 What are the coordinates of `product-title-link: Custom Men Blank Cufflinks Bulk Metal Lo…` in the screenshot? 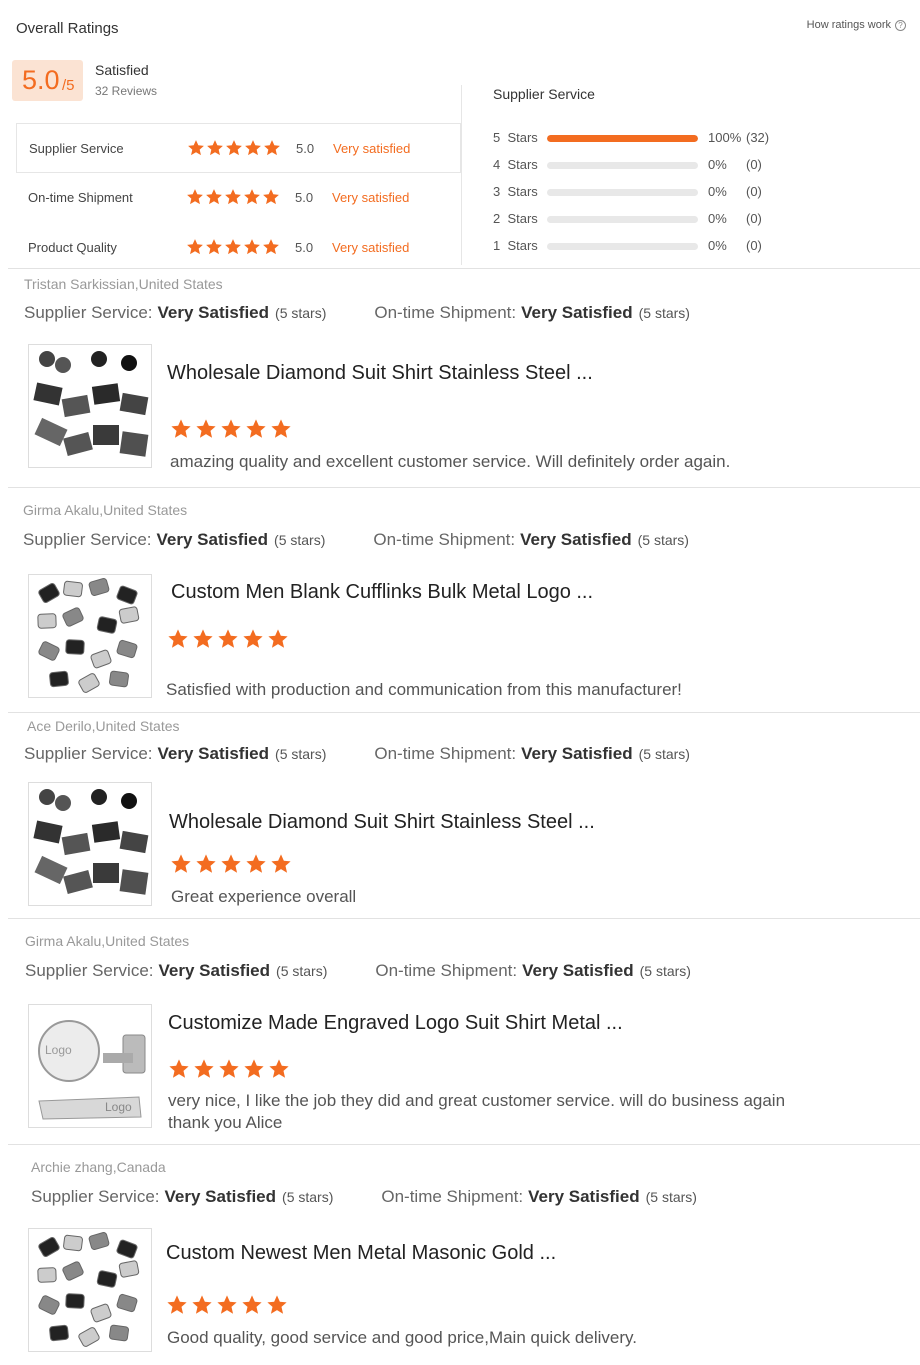 It's located at (382, 592).